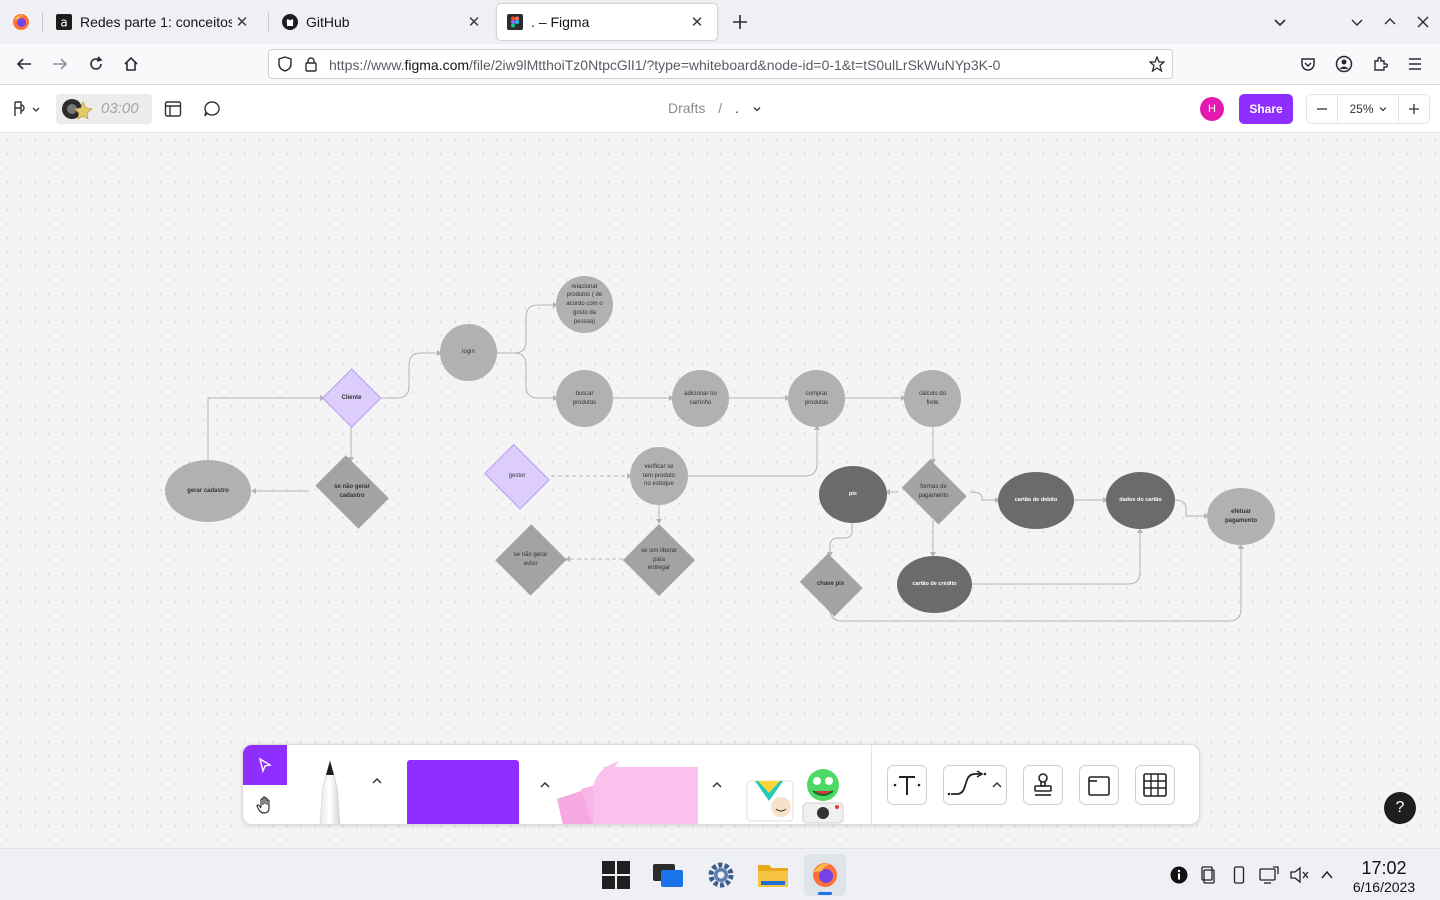  Describe the element at coordinates (740, 22) in the screenshot. I see `new-tab-button` at that location.